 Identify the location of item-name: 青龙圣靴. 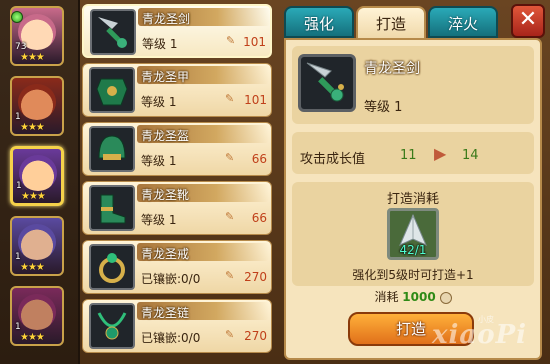
(165, 195).